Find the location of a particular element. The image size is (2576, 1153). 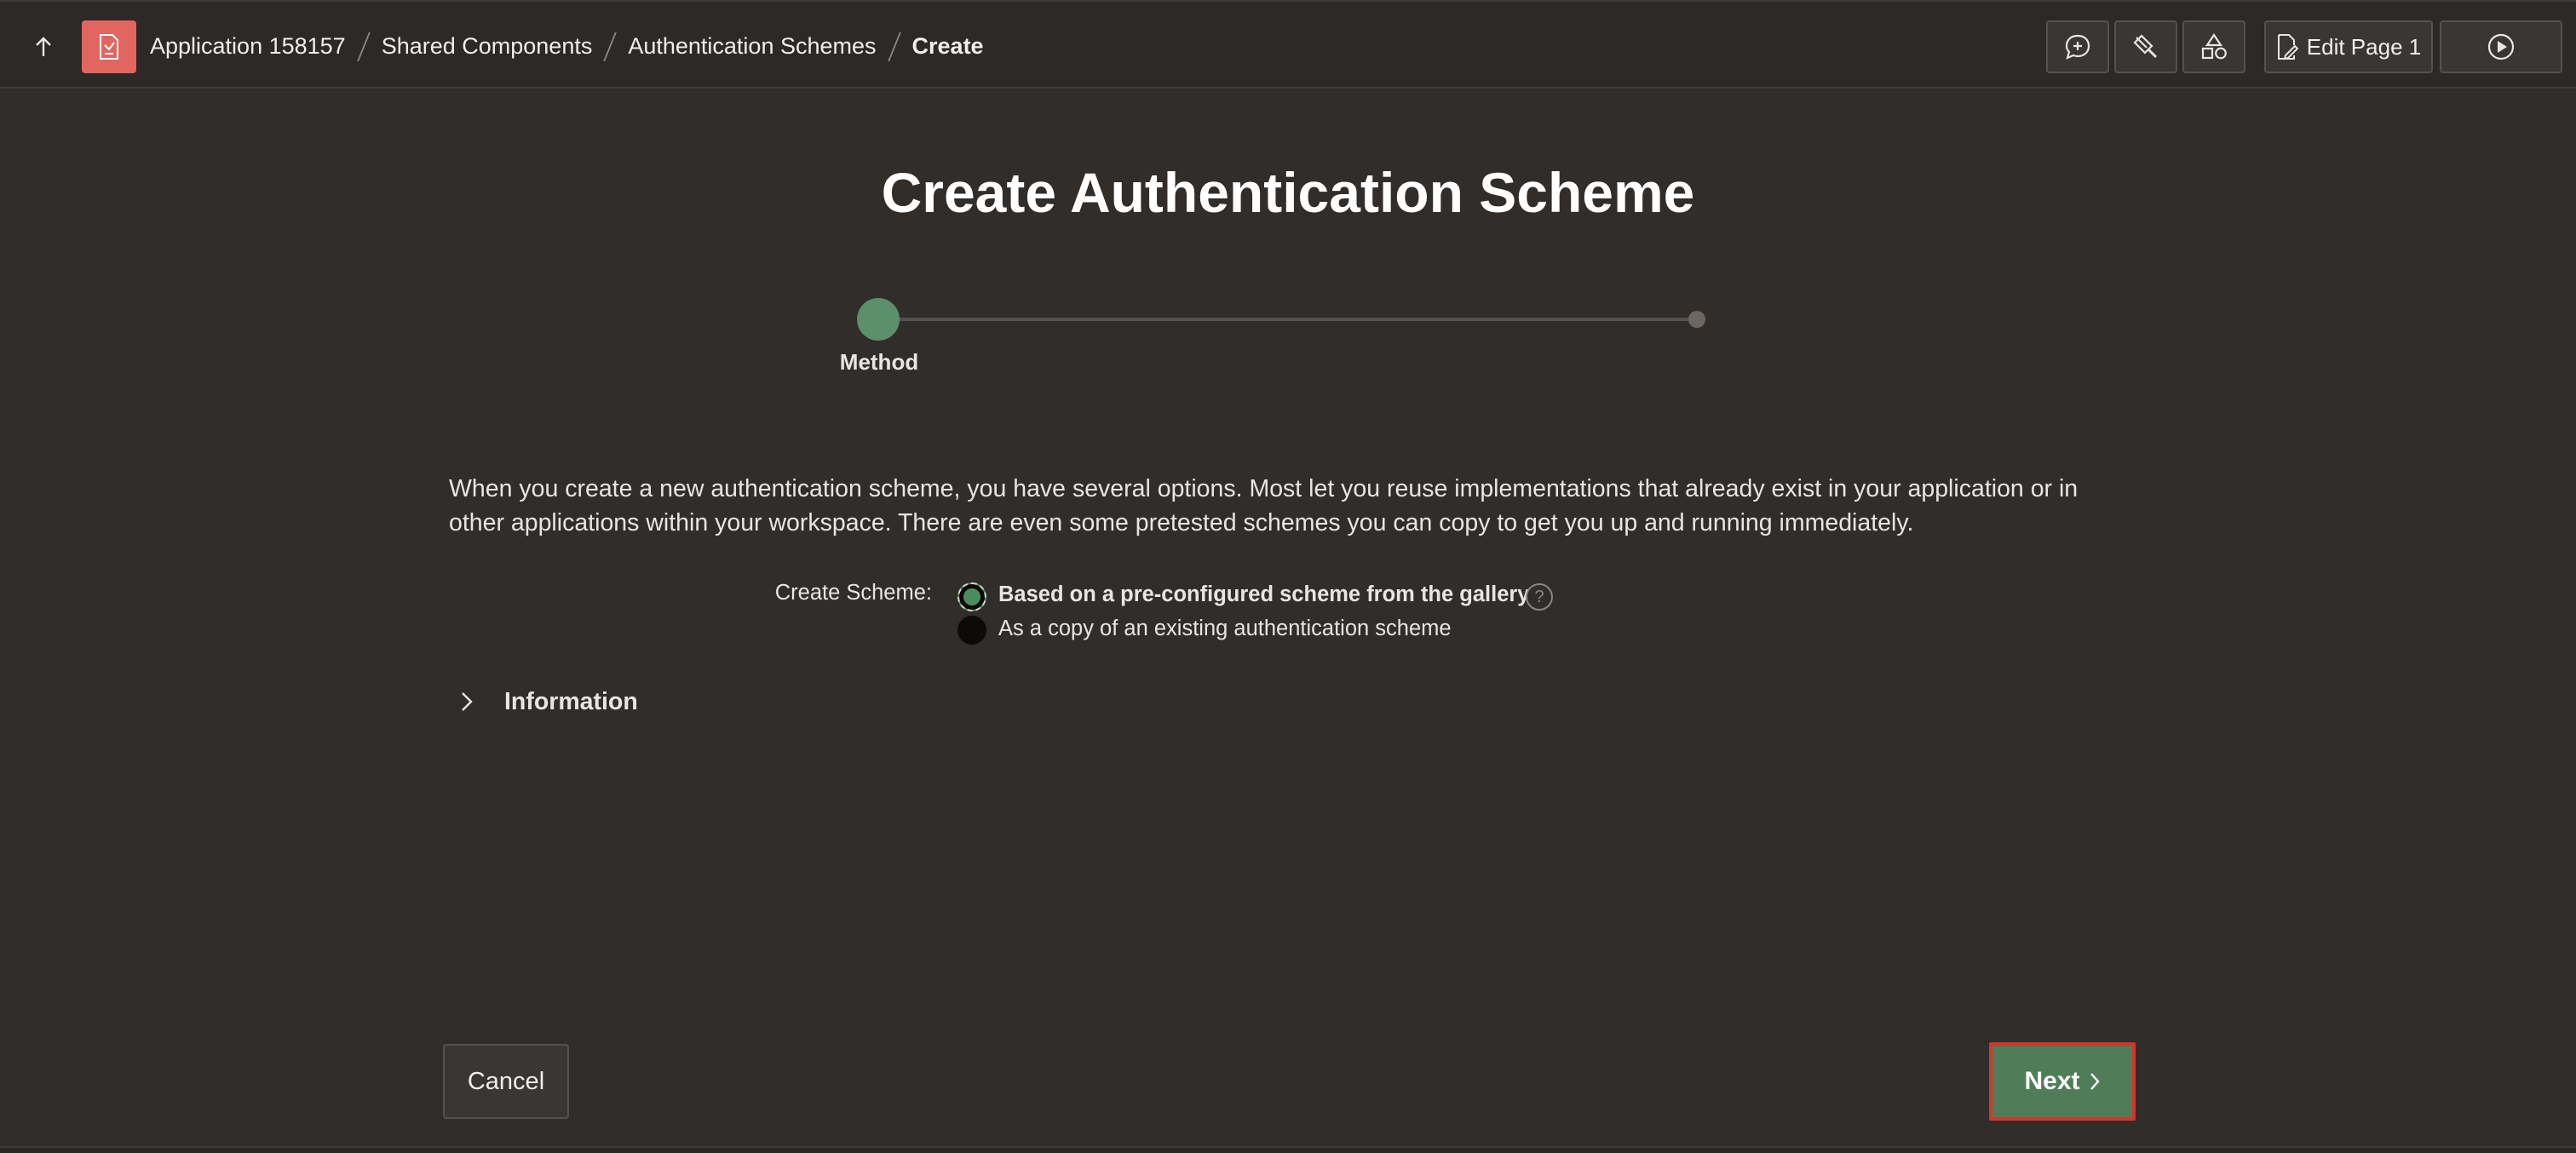

wizard-step-method-marker is located at coordinates (879, 320).